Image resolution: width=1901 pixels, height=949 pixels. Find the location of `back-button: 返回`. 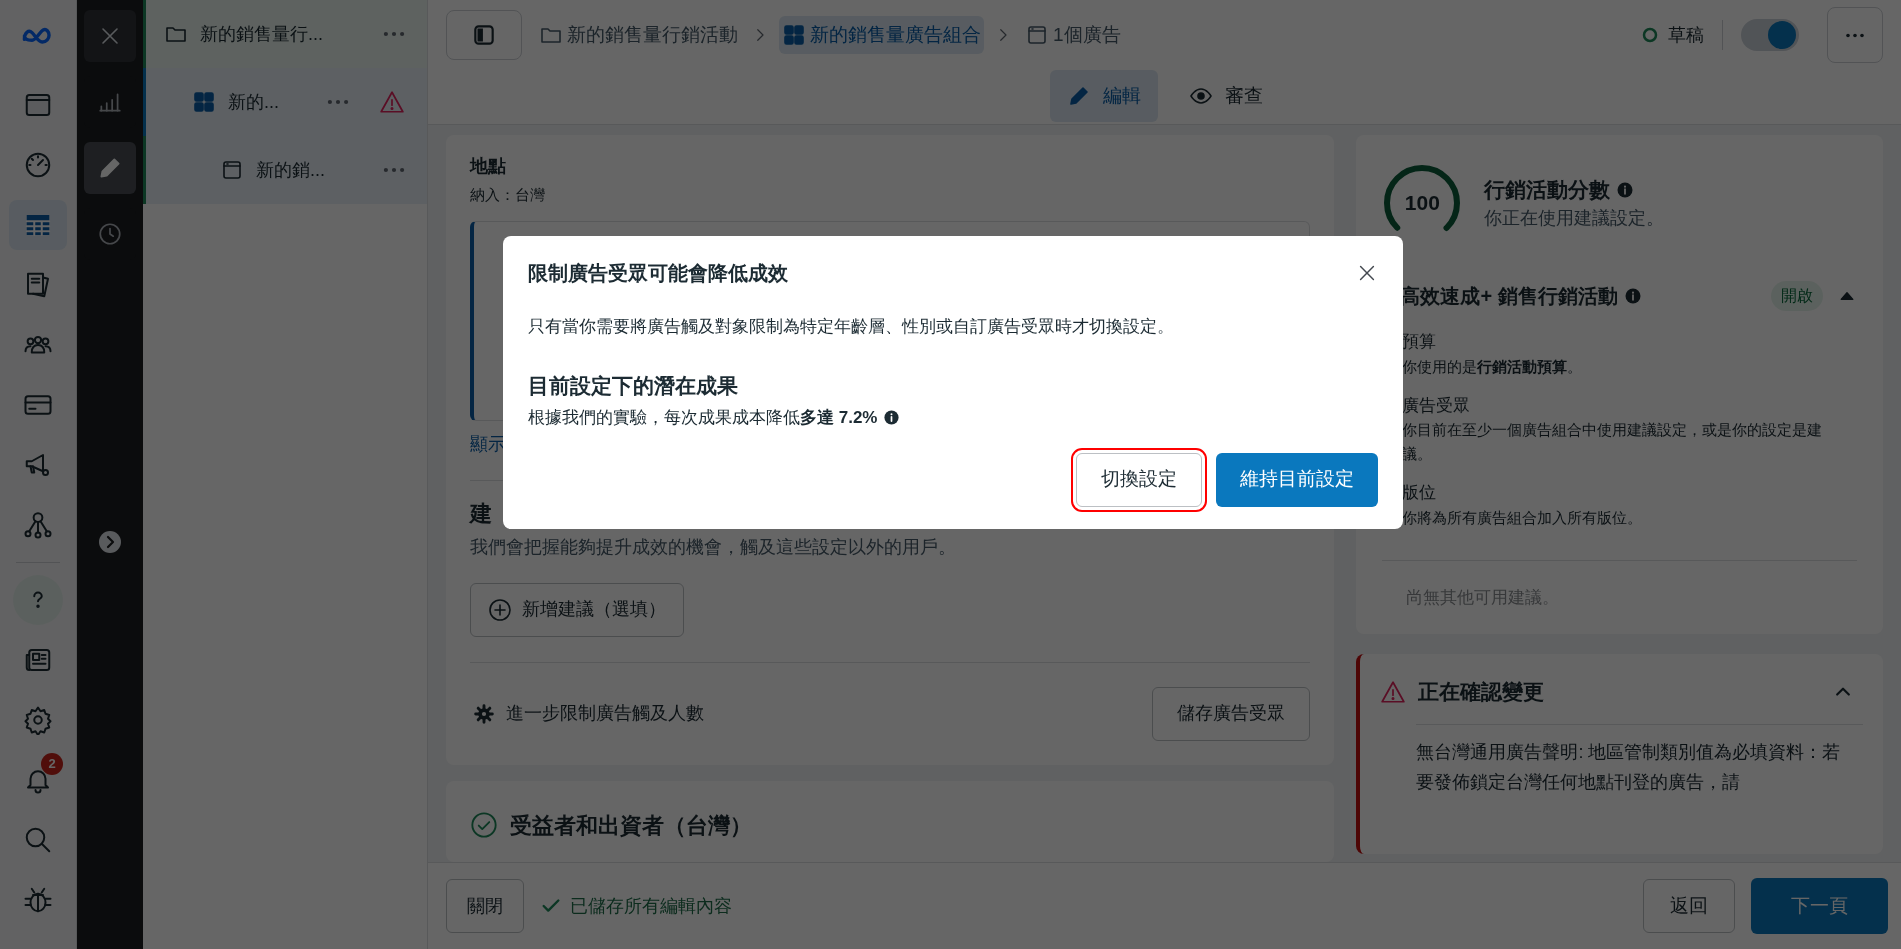

back-button: 返回 is located at coordinates (1689, 906).